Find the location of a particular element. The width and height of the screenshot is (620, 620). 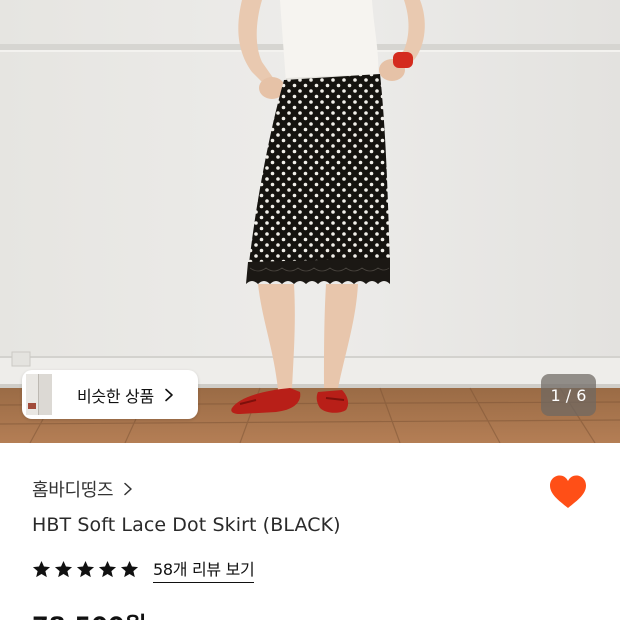

rating-row: 58개 리뷰 보기 is located at coordinates (143, 569).